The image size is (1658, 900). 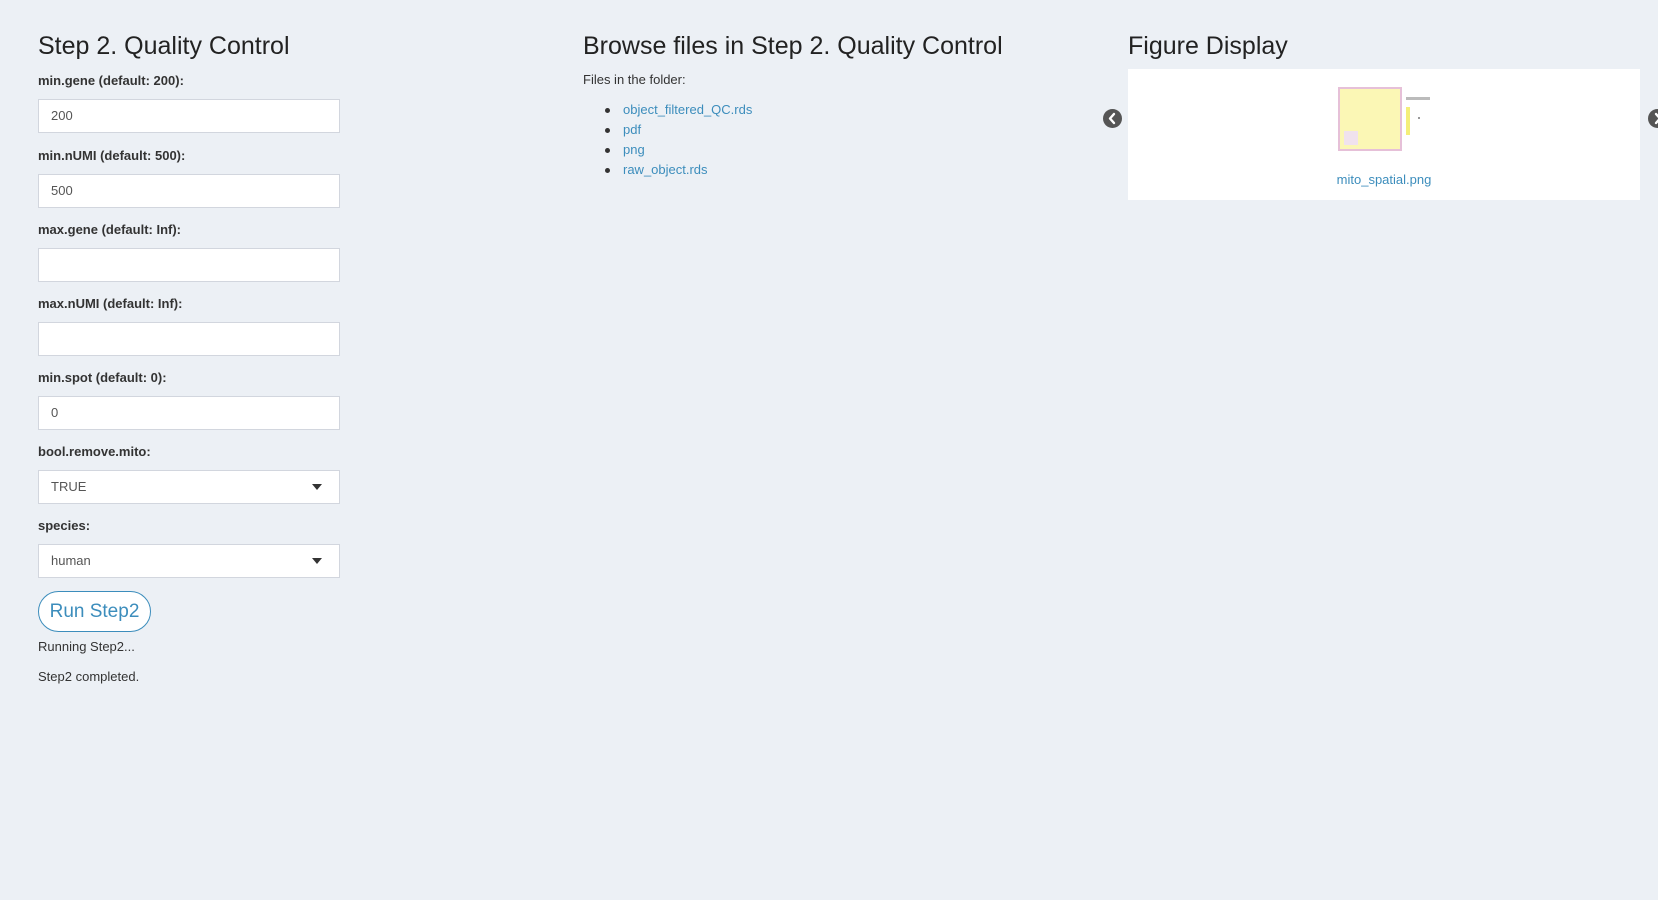 I want to click on min-numi-input: 500, so click(x=189, y=191).